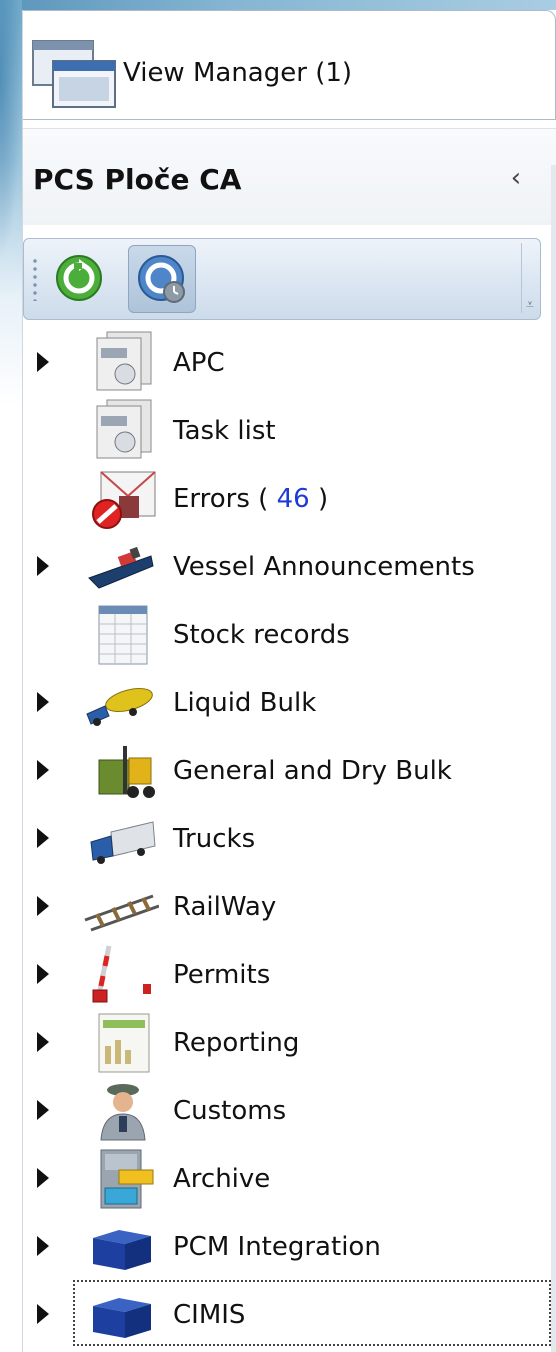 The height and width of the screenshot is (1352, 556). What do you see at coordinates (124, 1043) in the screenshot?
I see `report-icon` at bounding box center [124, 1043].